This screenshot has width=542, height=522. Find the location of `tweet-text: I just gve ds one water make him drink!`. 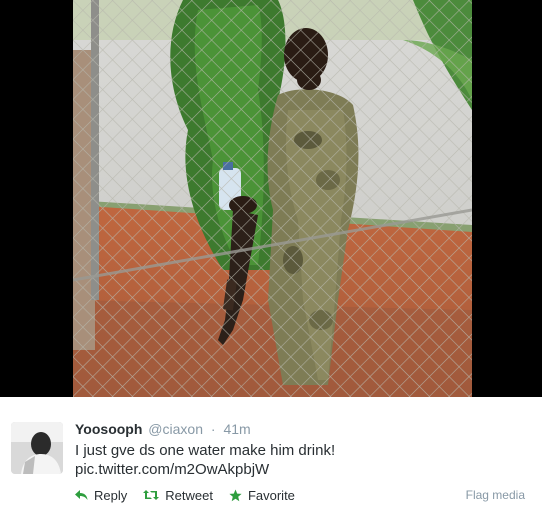

tweet-text: I just gve ds one water make him drink! is located at coordinates (205, 450).